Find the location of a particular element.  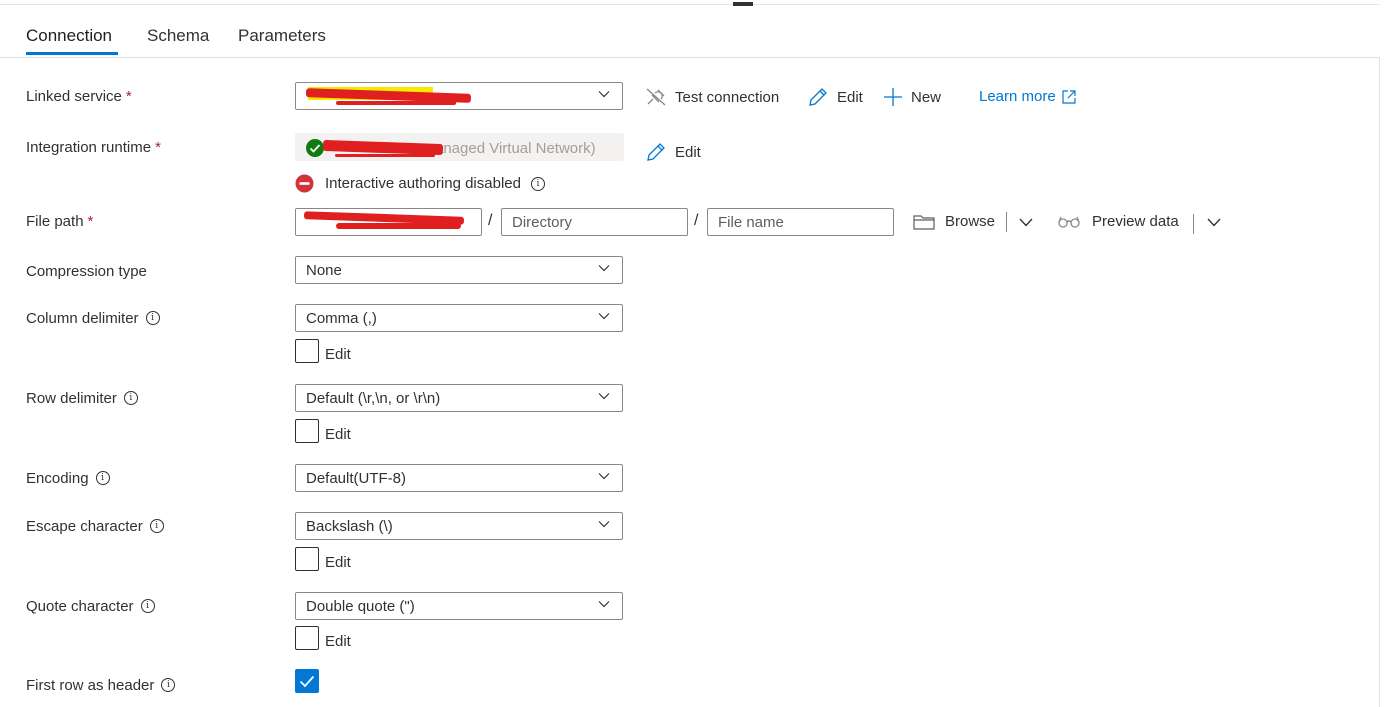

preview-data-label: Preview data is located at coordinates (1135, 221).